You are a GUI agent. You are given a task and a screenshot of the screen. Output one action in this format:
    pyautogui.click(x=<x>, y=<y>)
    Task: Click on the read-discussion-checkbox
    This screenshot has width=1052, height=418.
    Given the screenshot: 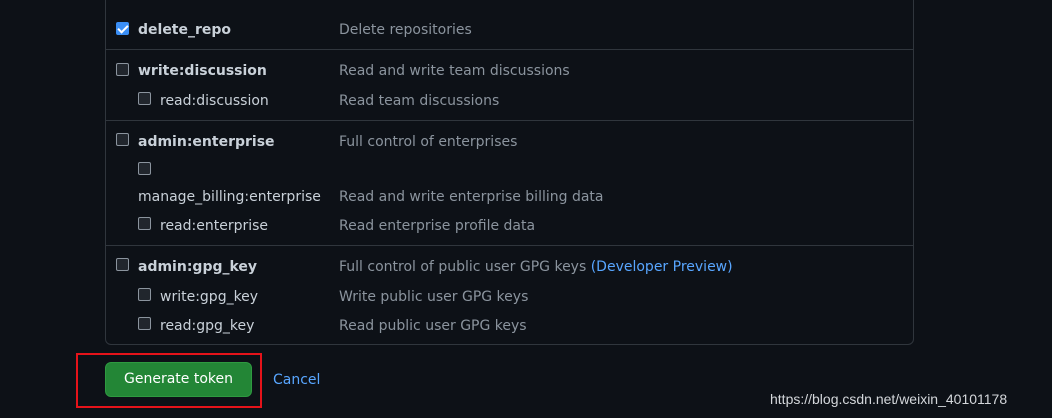 What is the action you would take?
    pyautogui.click(x=144, y=98)
    